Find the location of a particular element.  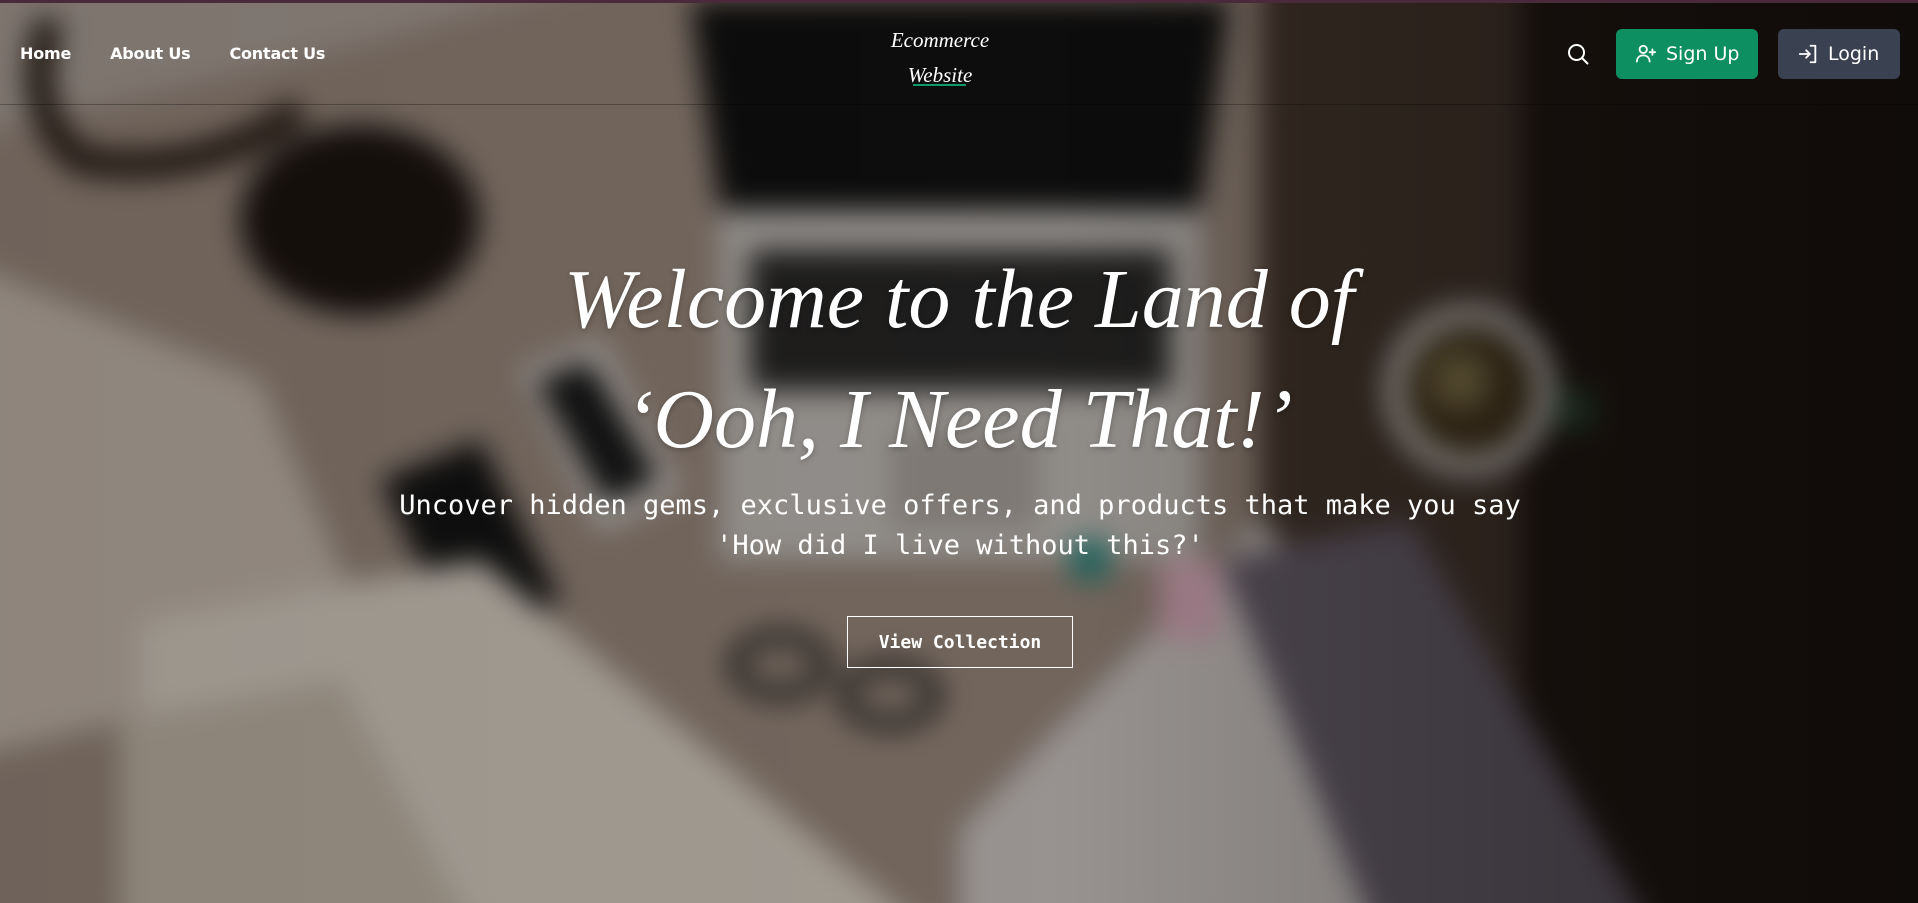

main-nav: Home About Us Contact Us is located at coordinates (172, 53).